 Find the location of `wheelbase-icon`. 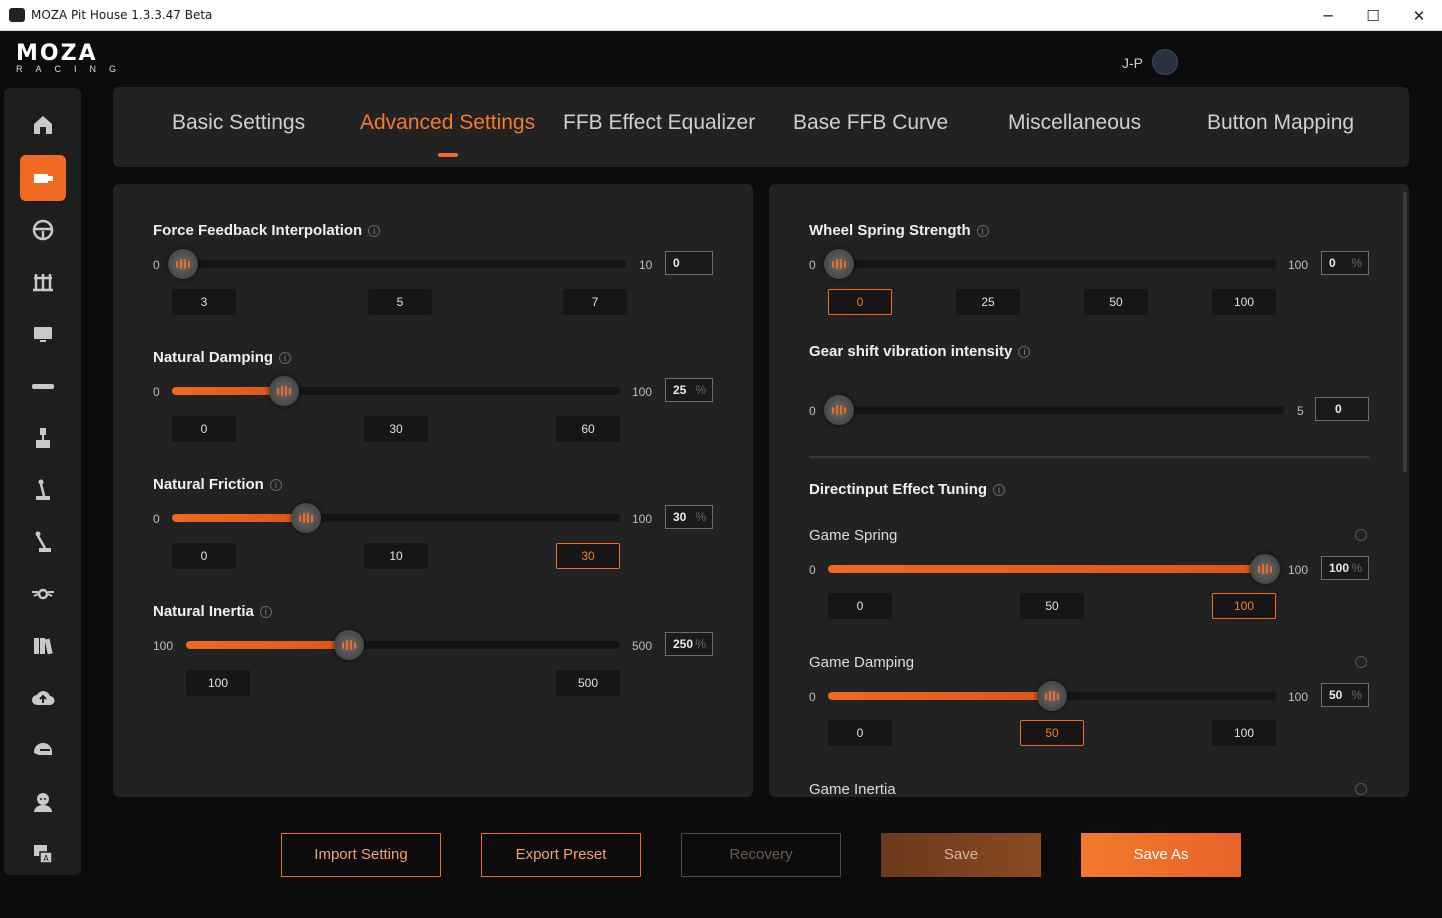

wheelbase-icon is located at coordinates (43, 178).